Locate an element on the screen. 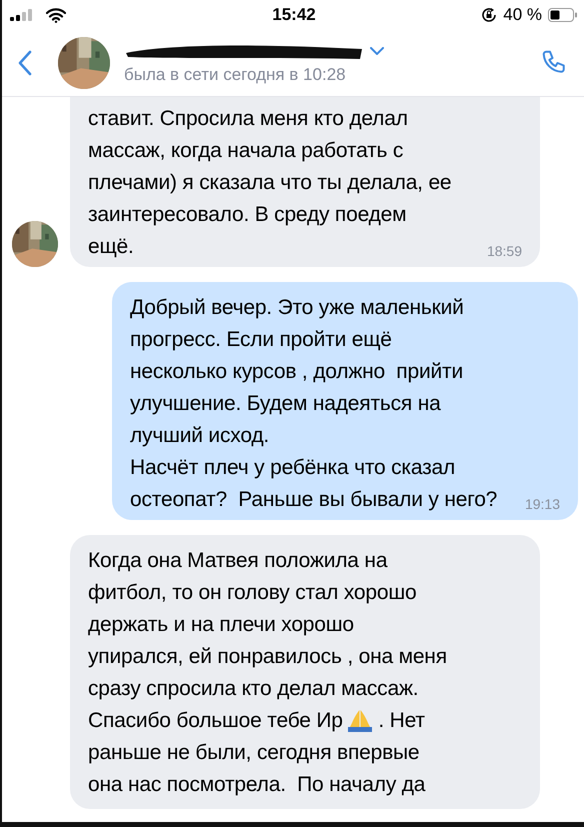  back-icon is located at coordinates (25, 63).